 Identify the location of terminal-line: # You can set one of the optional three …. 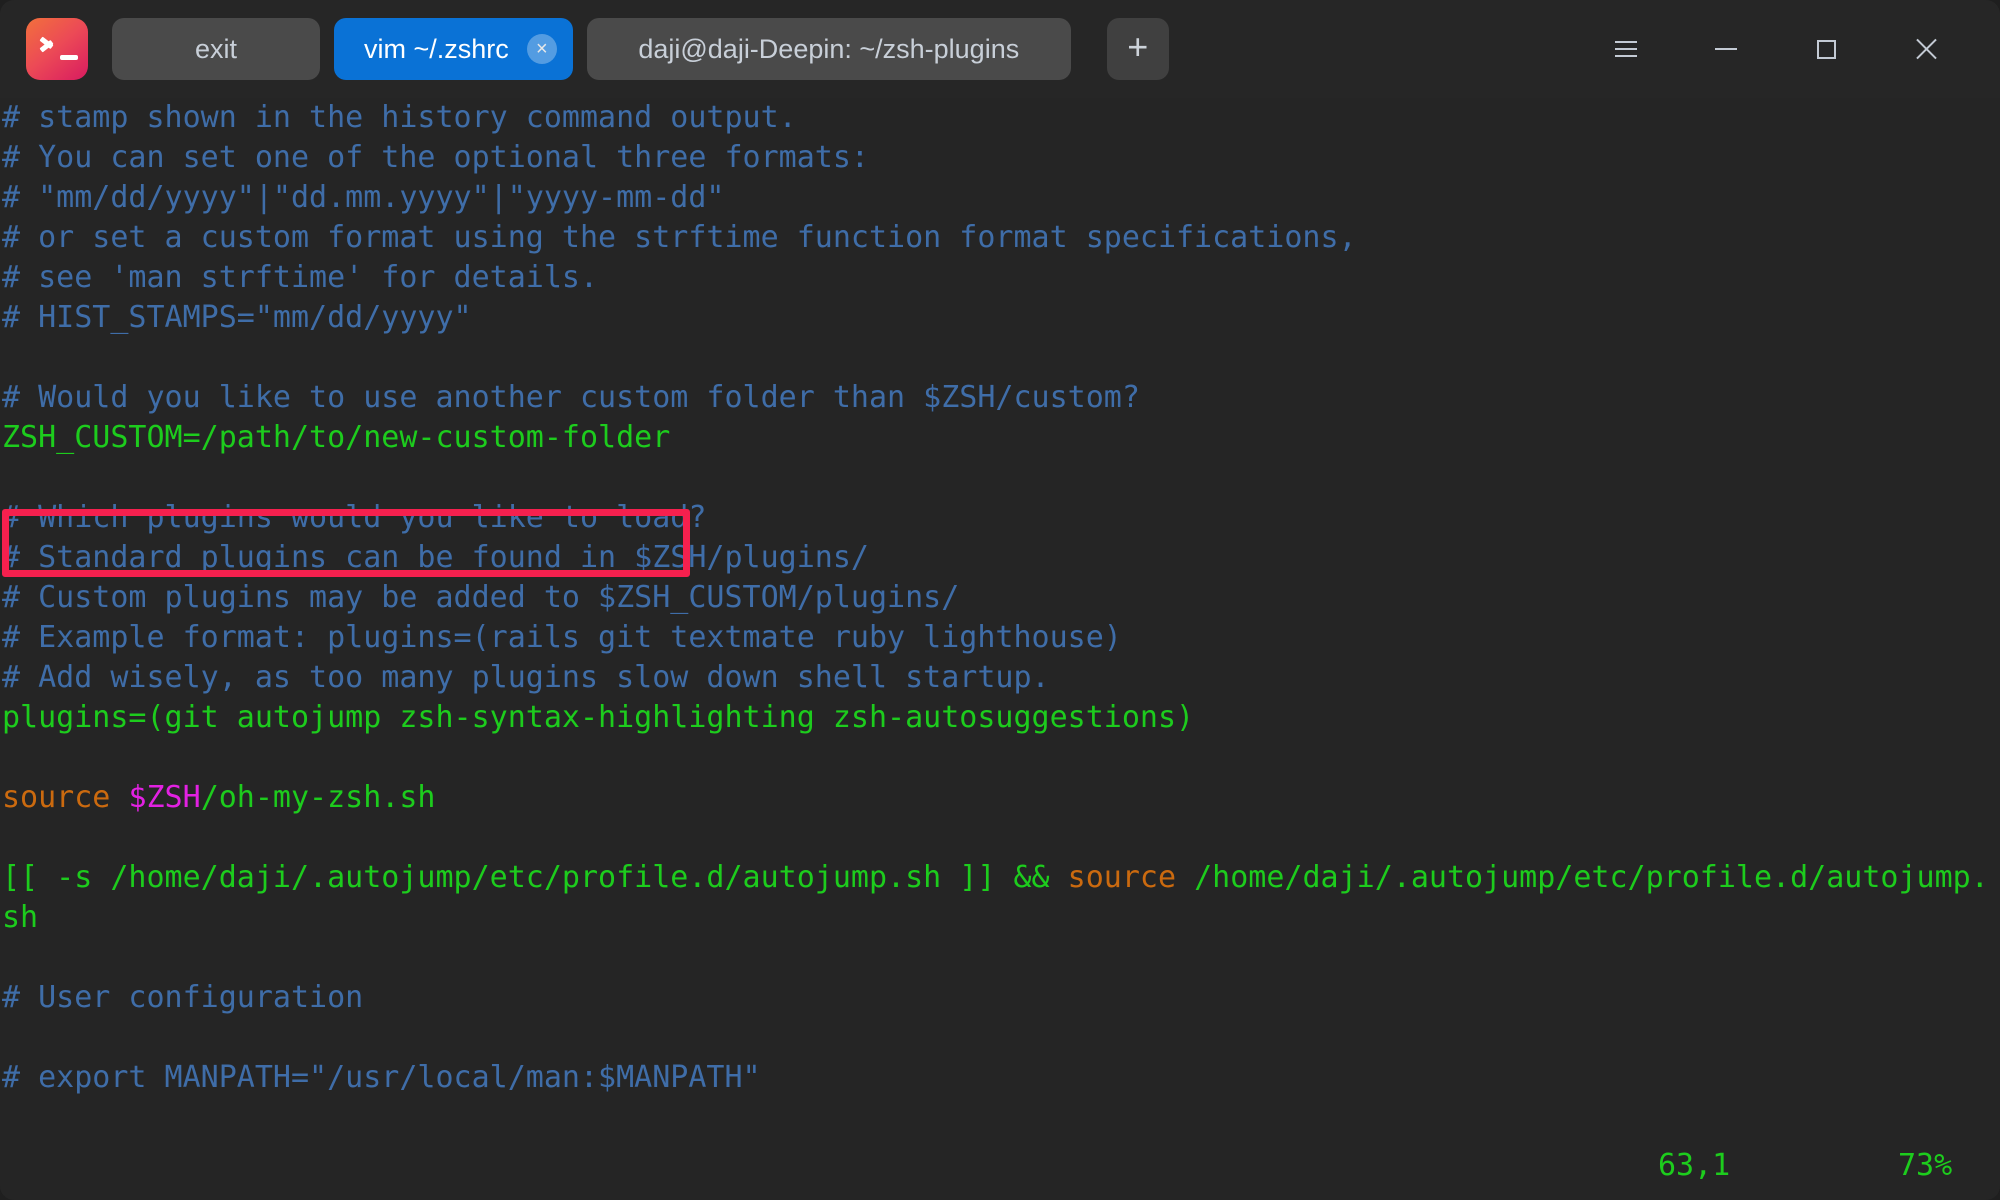
(435, 157).